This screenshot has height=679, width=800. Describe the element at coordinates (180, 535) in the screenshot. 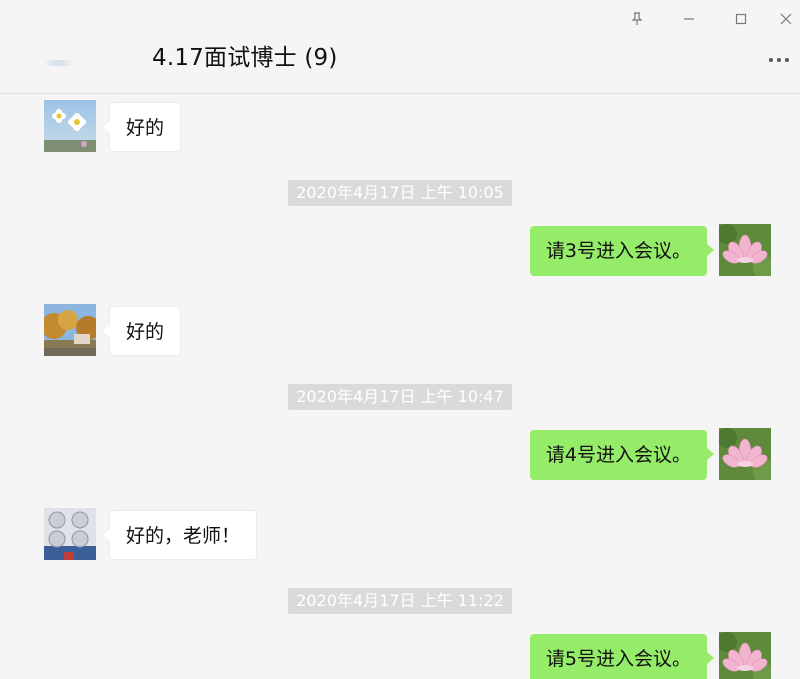

I see `message-bubble: 好的，老师！` at that location.